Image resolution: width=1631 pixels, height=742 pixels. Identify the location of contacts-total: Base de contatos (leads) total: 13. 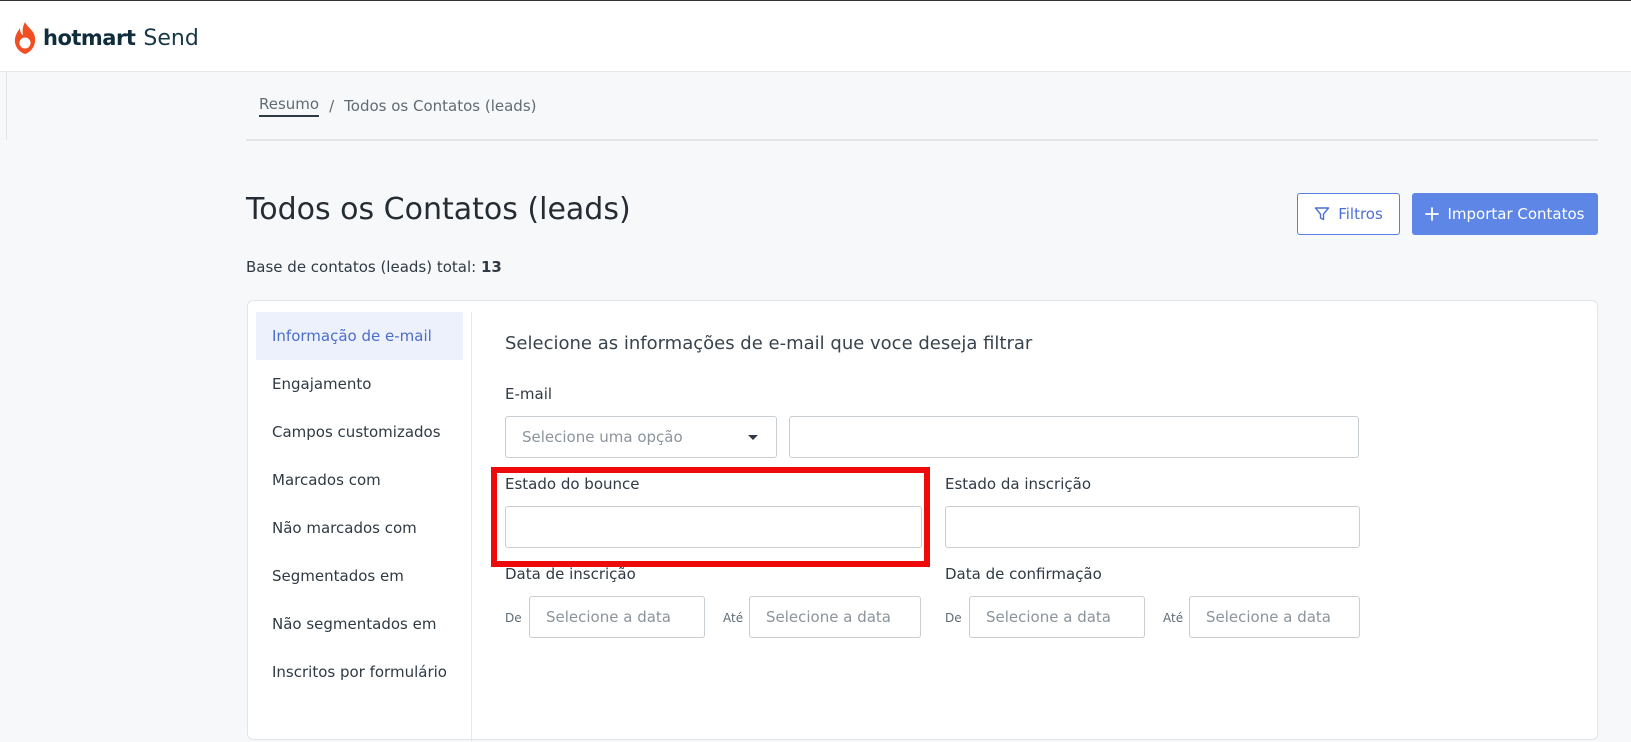
(374, 267).